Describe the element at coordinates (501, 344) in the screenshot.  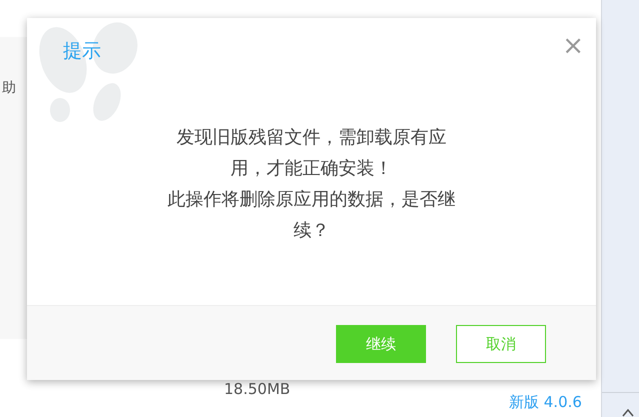
I see `cancel-button: 取消` at that location.